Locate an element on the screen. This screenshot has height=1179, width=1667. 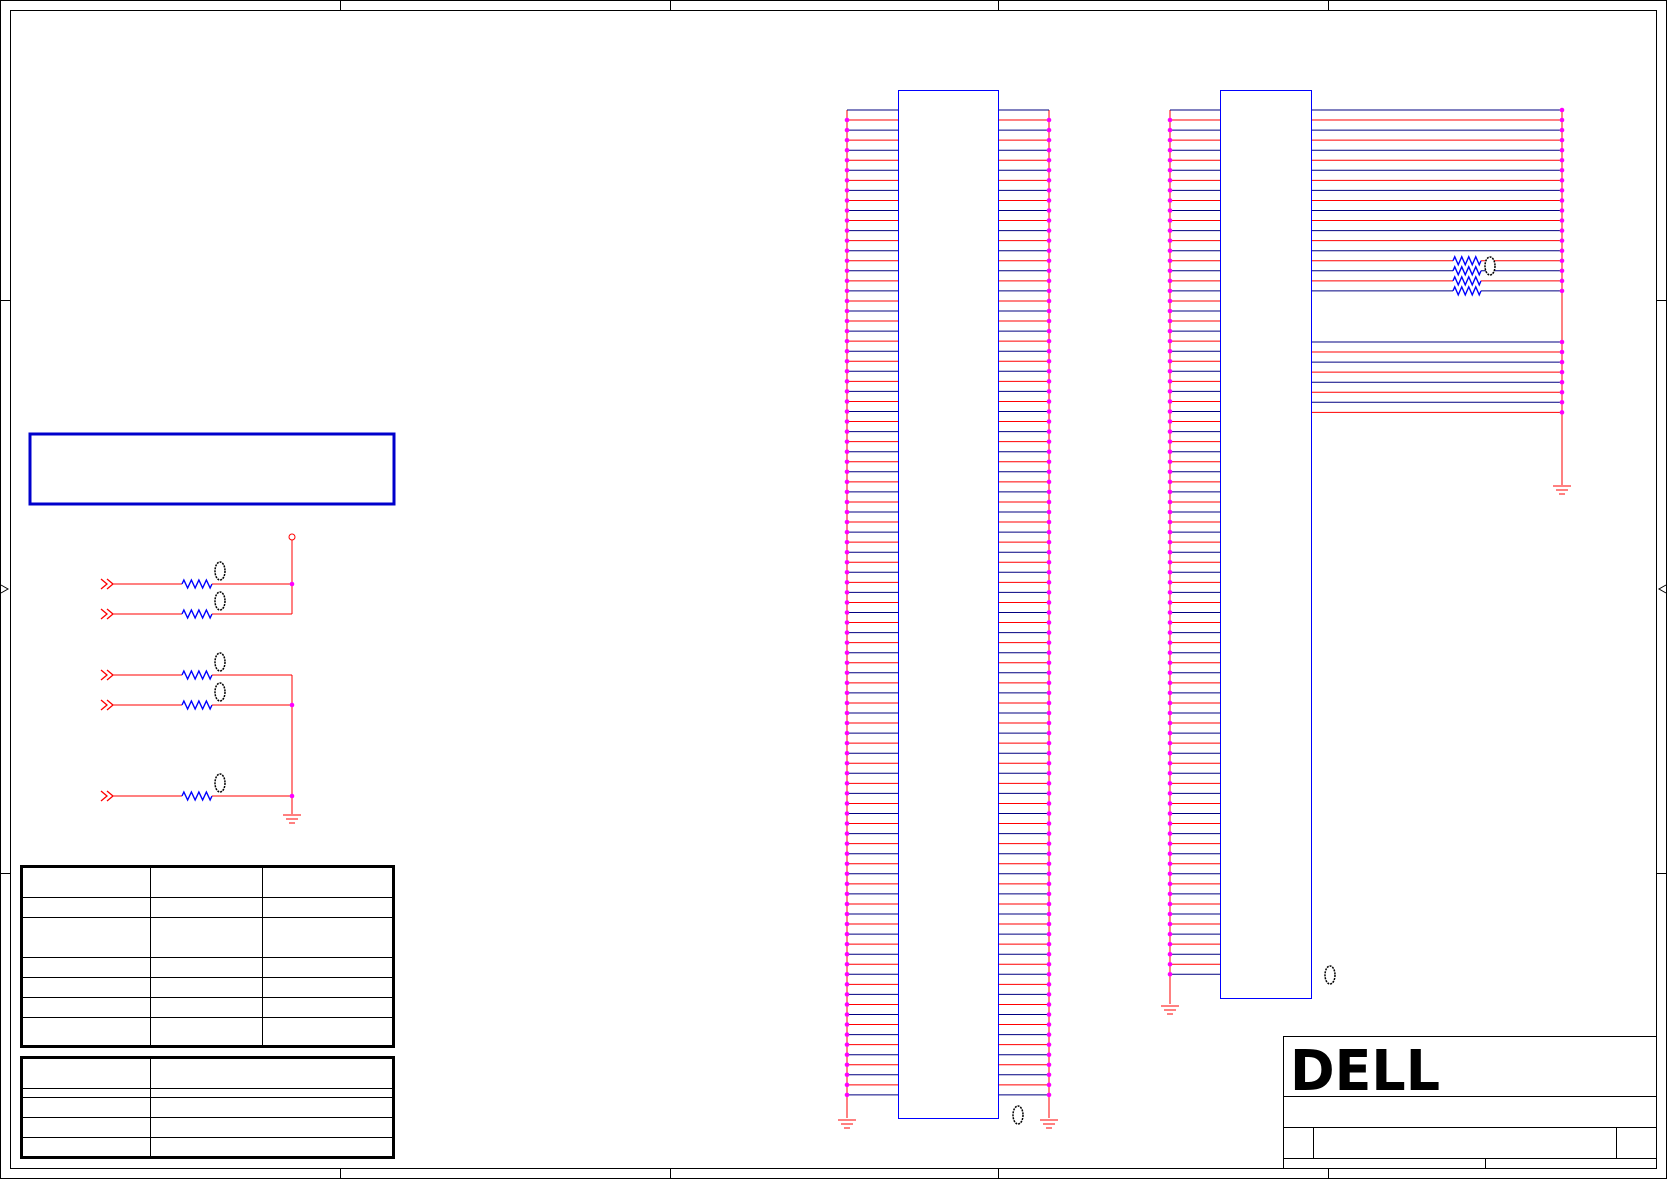
offpage-connector-icon is located at coordinates (107, 705).